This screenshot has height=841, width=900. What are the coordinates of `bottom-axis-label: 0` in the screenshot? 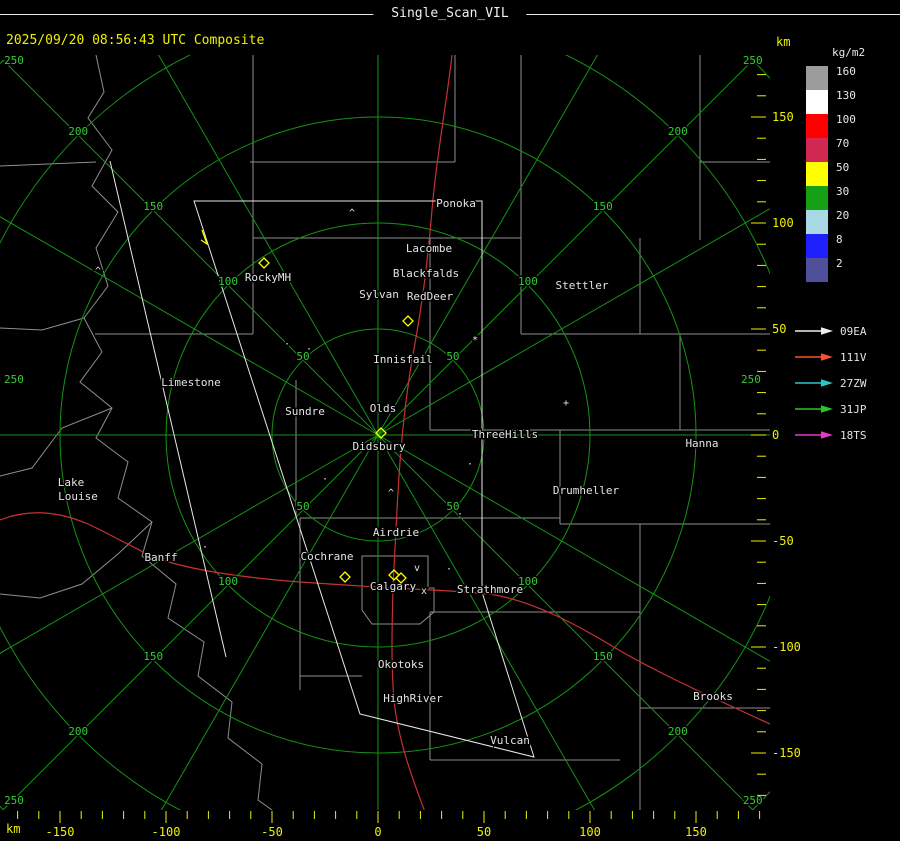 It's located at (377, 832).